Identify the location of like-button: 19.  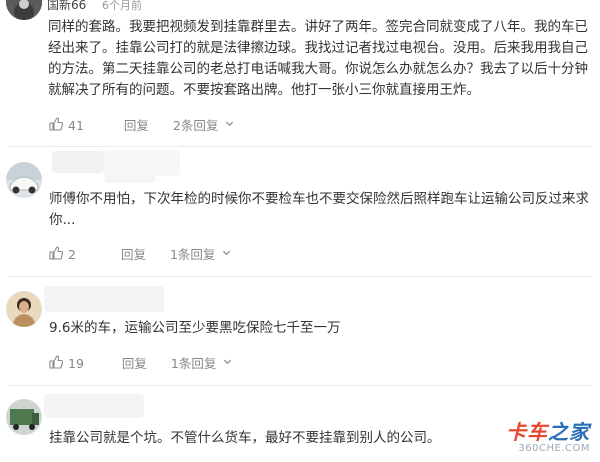
(66, 362).